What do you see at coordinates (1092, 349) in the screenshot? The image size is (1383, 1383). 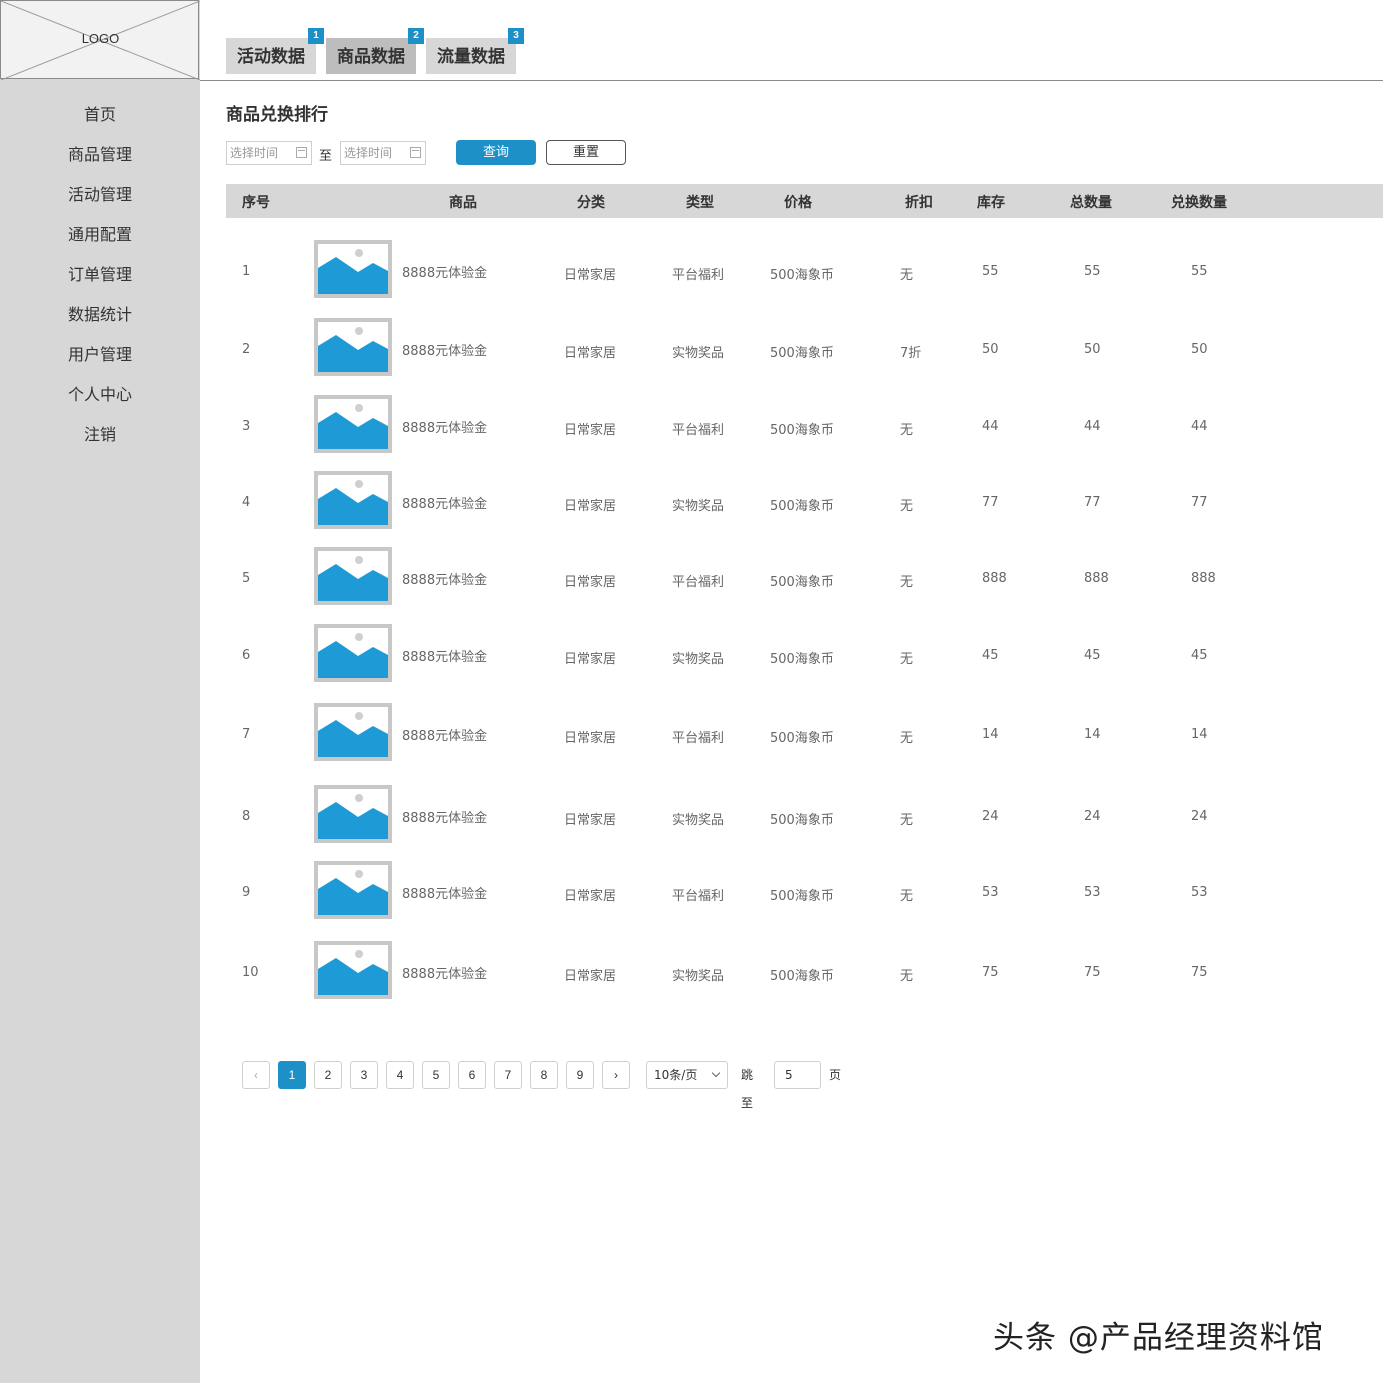 I see `cell-total: 50` at bounding box center [1092, 349].